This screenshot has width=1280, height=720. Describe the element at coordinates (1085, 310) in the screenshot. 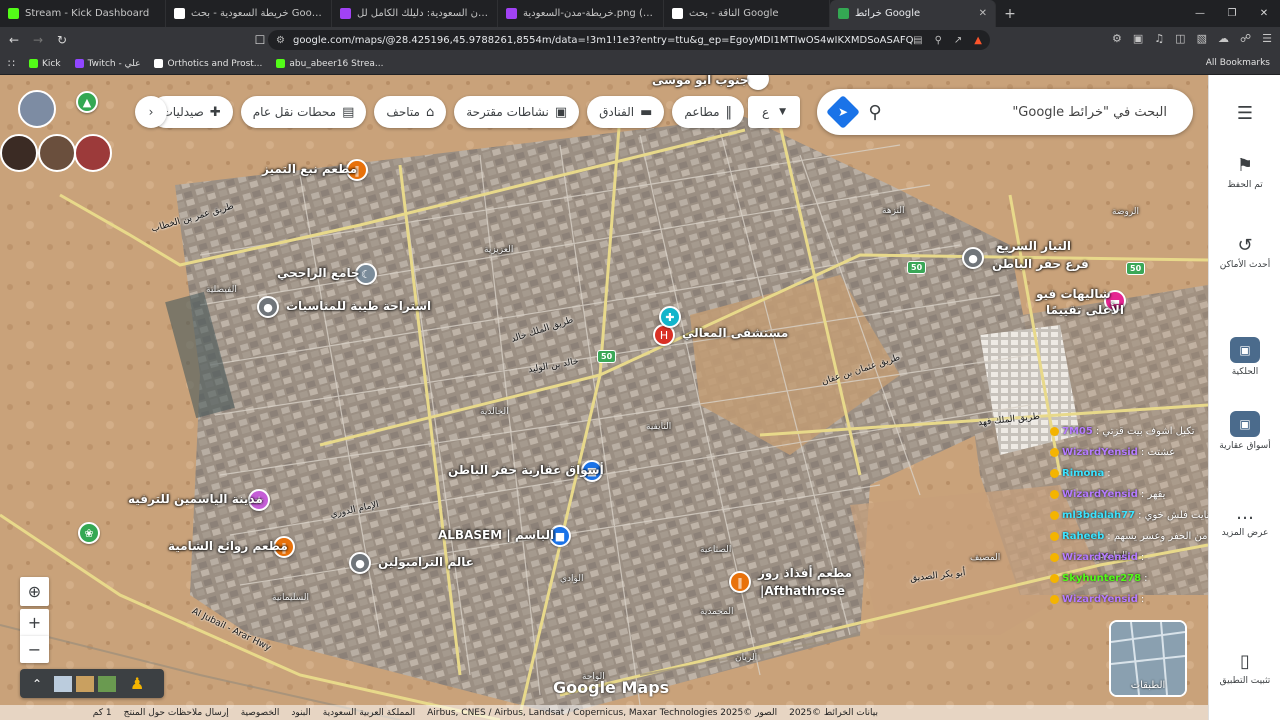

I see `place-label: الأعلى تقييمًا` at that location.